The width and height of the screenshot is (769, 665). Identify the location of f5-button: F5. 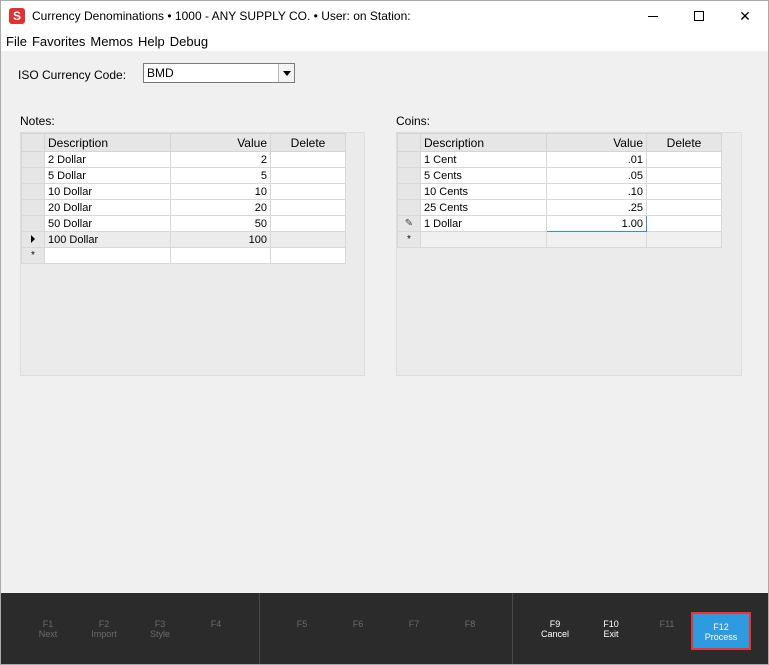
(302, 624).